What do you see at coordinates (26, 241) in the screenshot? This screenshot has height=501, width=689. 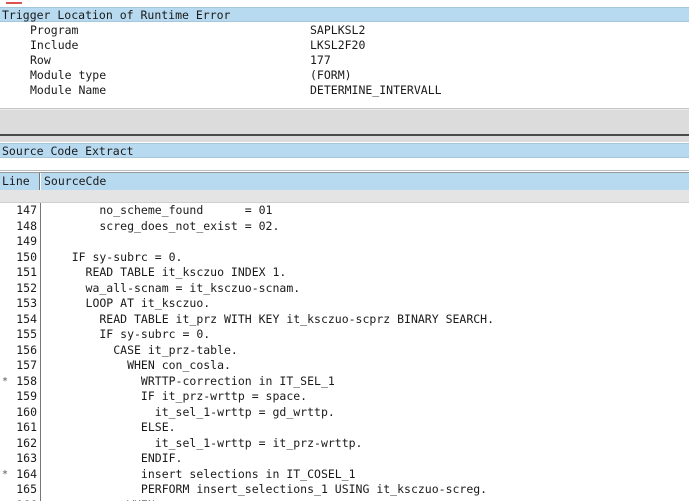 I see `line-number: 149` at bounding box center [26, 241].